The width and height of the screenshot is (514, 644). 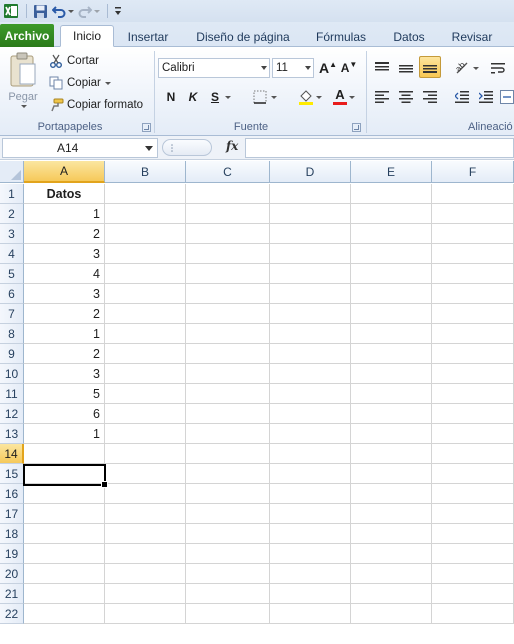 What do you see at coordinates (232, 146) in the screenshot?
I see `insert-function-icon: fx` at bounding box center [232, 146].